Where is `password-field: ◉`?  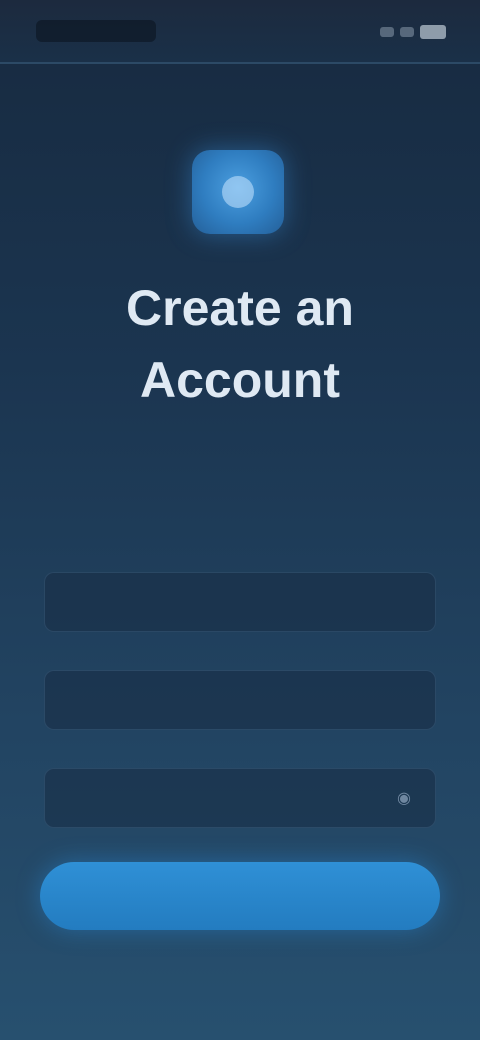 password-field: ◉ is located at coordinates (240, 798).